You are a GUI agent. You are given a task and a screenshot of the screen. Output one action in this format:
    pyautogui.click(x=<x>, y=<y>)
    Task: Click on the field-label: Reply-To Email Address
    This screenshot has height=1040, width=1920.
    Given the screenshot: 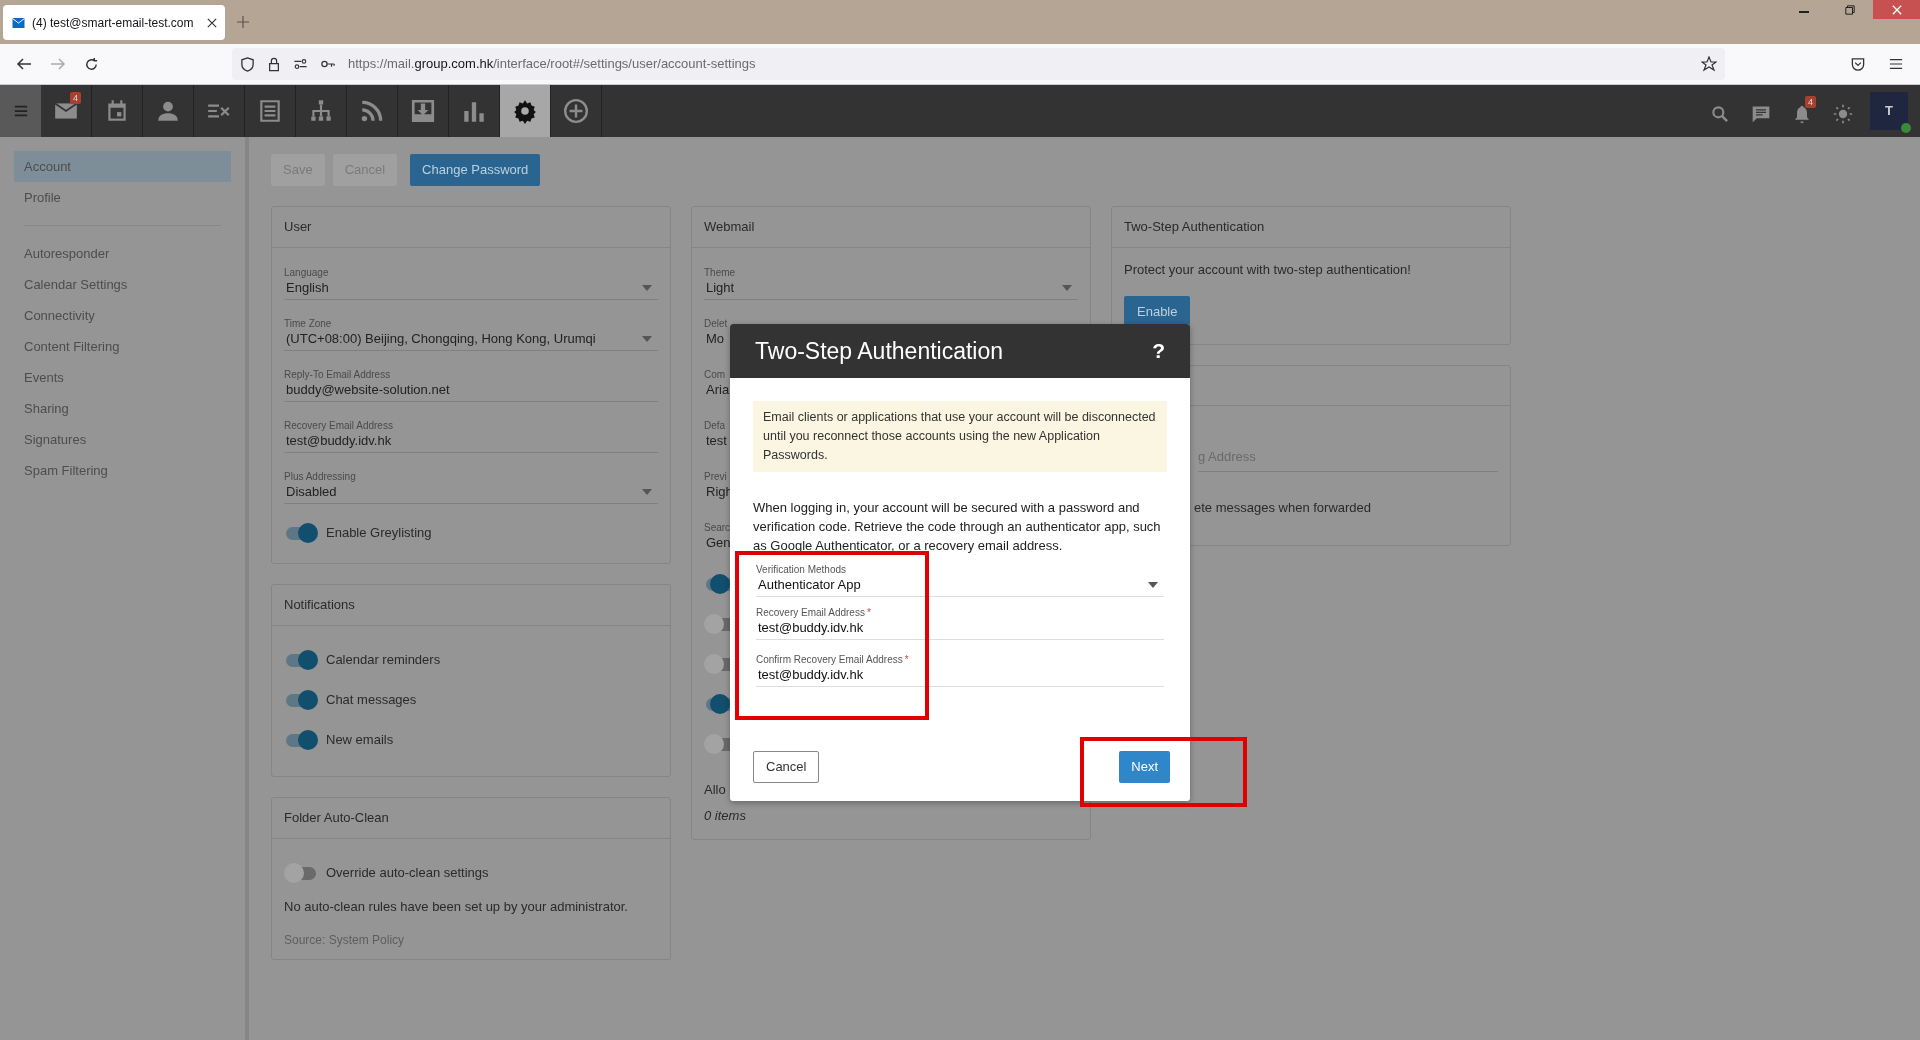 What is the action you would take?
    pyautogui.click(x=338, y=374)
    